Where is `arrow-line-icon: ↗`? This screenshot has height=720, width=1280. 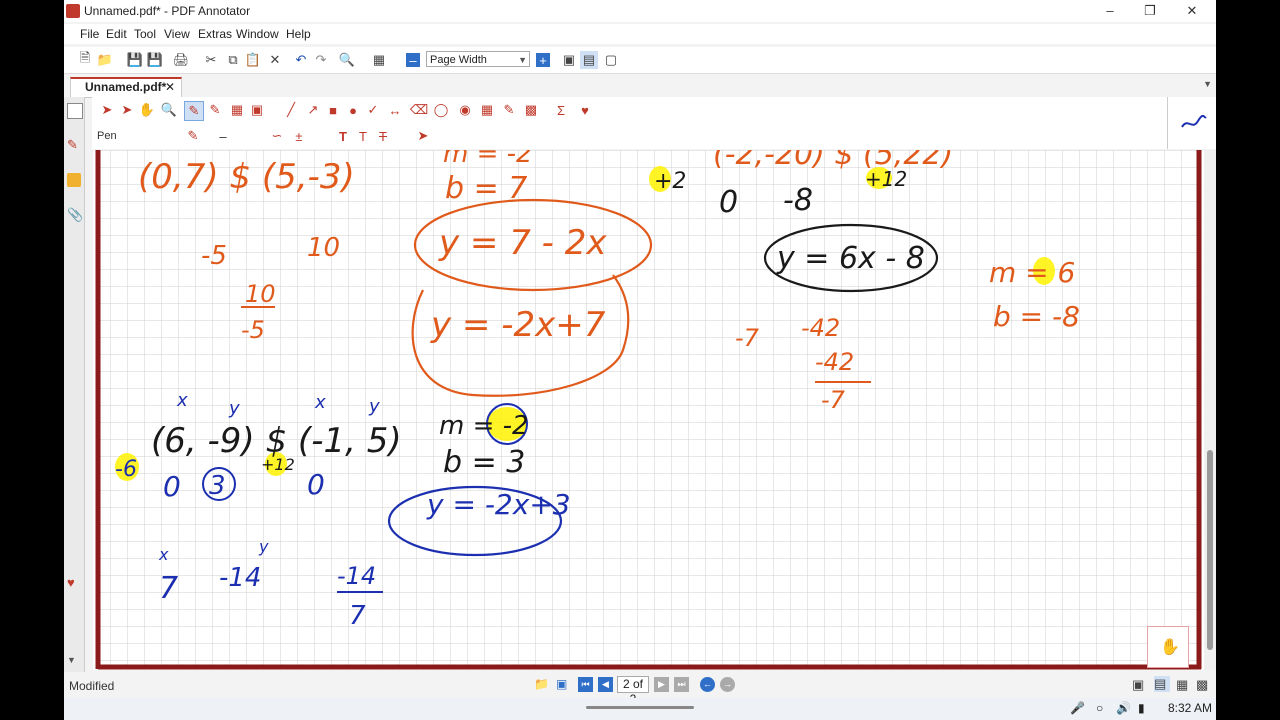 arrow-line-icon: ↗ is located at coordinates (313, 110).